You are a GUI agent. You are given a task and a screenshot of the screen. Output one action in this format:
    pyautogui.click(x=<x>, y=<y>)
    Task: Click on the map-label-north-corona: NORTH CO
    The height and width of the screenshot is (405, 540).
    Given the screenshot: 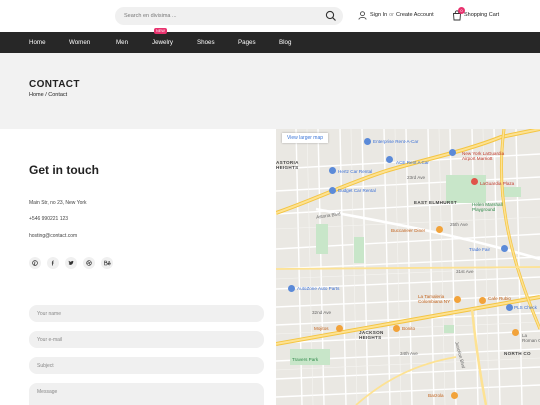 What is the action you would take?
    pyautogui.click(x=517, y=353)
    